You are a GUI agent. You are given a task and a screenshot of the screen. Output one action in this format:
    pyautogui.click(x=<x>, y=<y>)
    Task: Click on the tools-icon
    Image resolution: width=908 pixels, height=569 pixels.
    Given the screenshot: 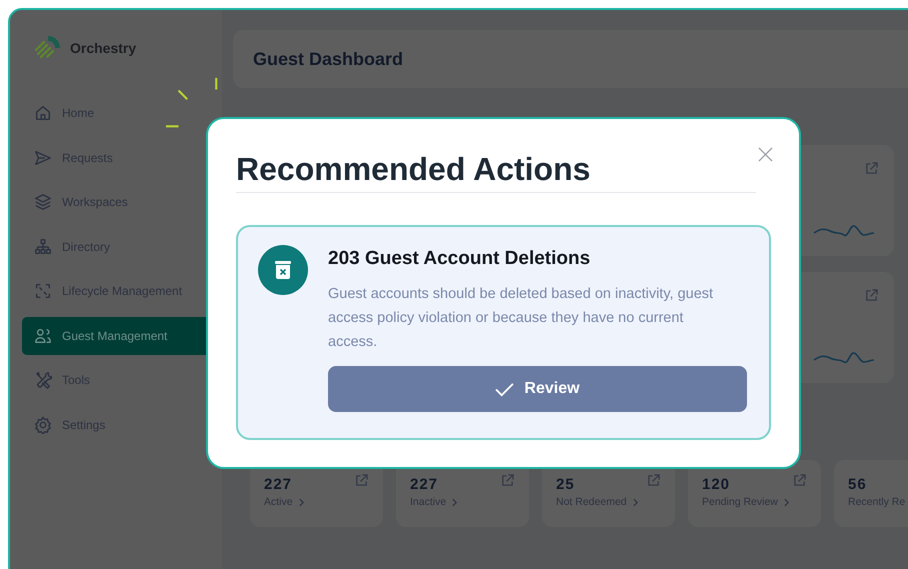 What is the action you would take?
    pyautogui.click(x=43, y=380)
    